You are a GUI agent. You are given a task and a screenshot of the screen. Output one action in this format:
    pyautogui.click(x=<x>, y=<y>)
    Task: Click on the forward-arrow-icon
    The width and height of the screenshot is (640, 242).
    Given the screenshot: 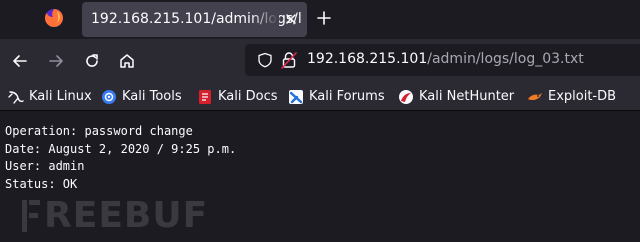 What is the action you would take?
    pyautogui.click(x=56, y=61)
    